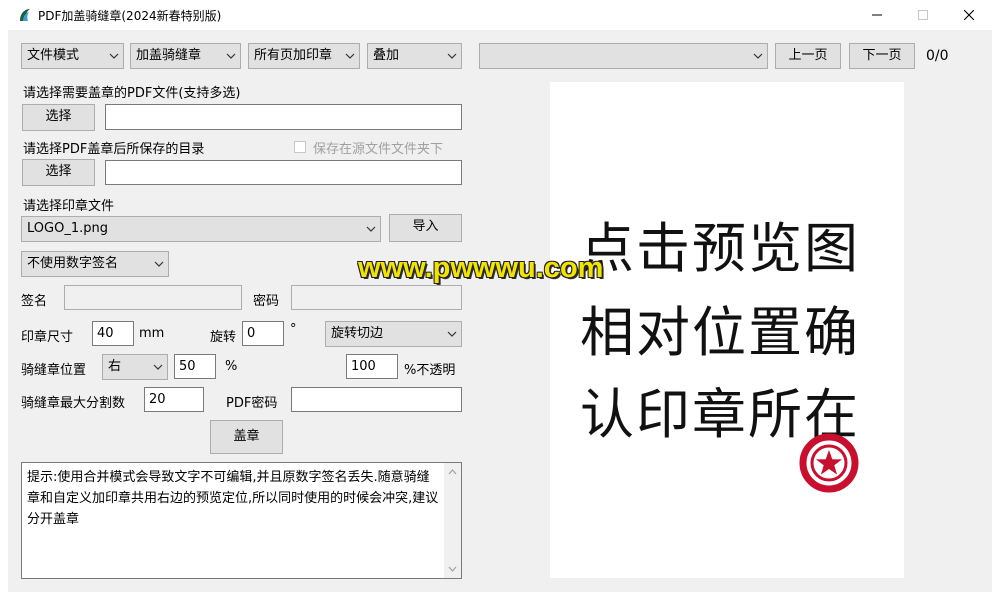 This screenshot has width=1000, height=600. Describe the element at coordinates (153, 297) in the screenshot. I see `signature-input` at that location.